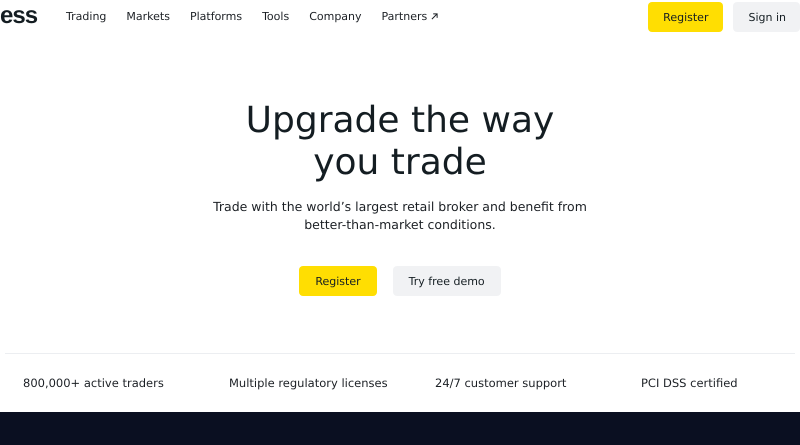 This screenshot has width=800, height=445. Describe the element at coordinates (19, 16) in the screenshot. I see `logo: ess` at that location.